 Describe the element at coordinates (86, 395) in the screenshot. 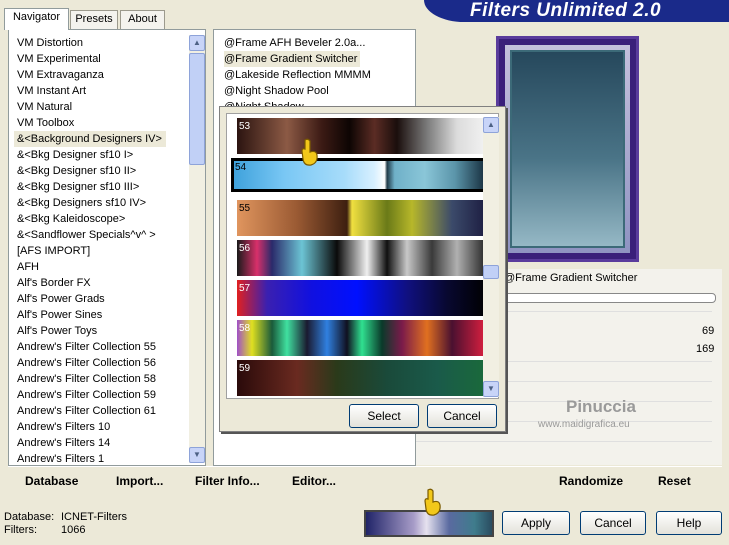

I see `list-item: Andrew's Filter Collection 59` at that location.